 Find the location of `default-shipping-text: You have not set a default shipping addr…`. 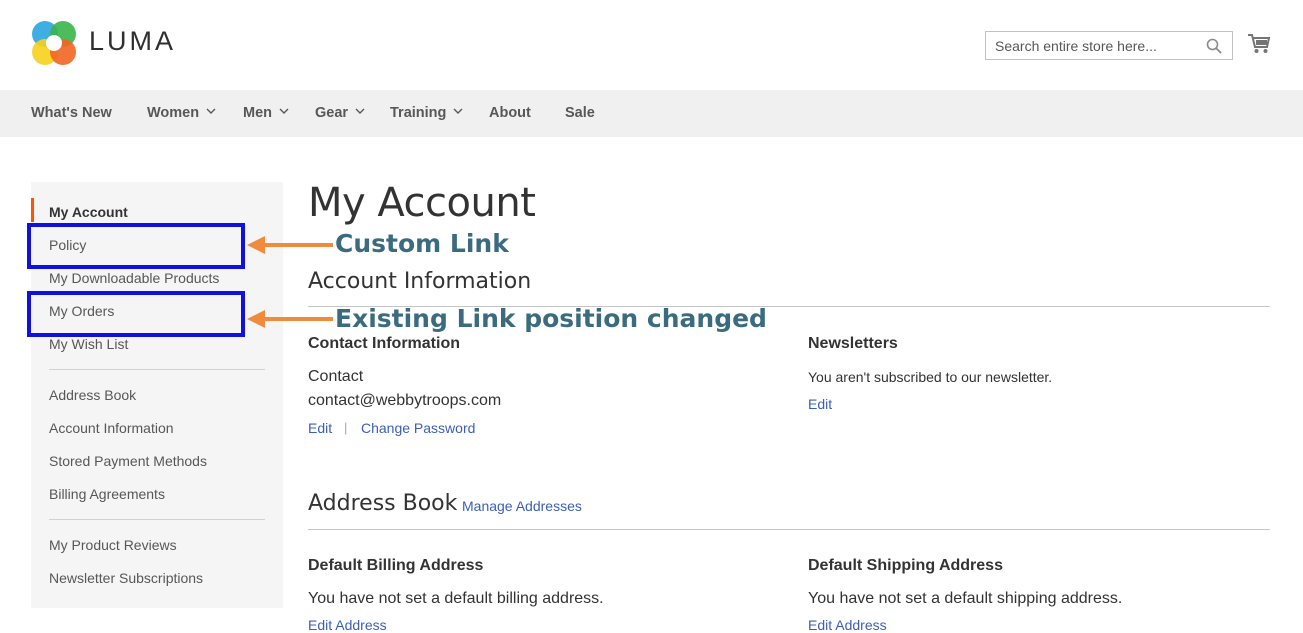

default-shipping-text: You have not set a default shipping addr… is located at coordinates (965, 598).